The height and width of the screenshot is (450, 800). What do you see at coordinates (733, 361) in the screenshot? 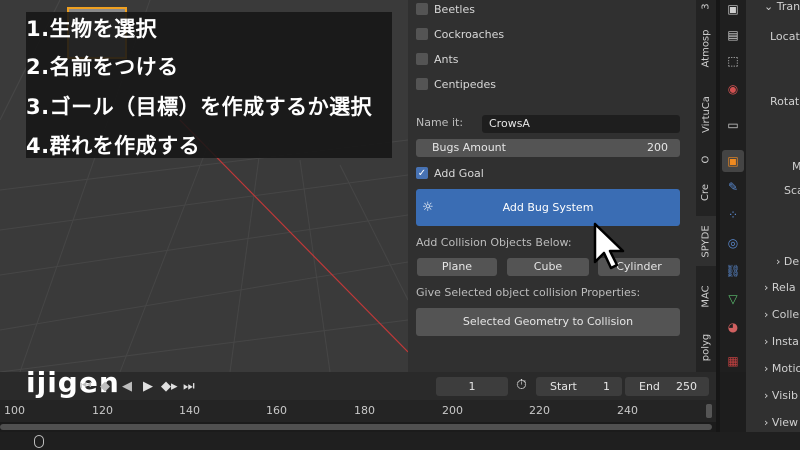
I see `texture-icon: ▦` at bounding box center [733, 361].